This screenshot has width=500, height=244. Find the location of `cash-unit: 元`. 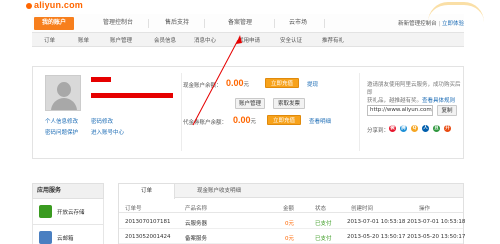

cash-unit: 元 is located at coordinates (246, 85).